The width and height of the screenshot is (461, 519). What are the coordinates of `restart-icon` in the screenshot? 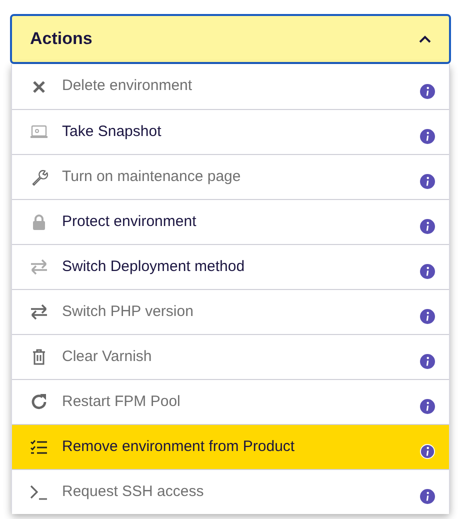 It's located at (39, 402).